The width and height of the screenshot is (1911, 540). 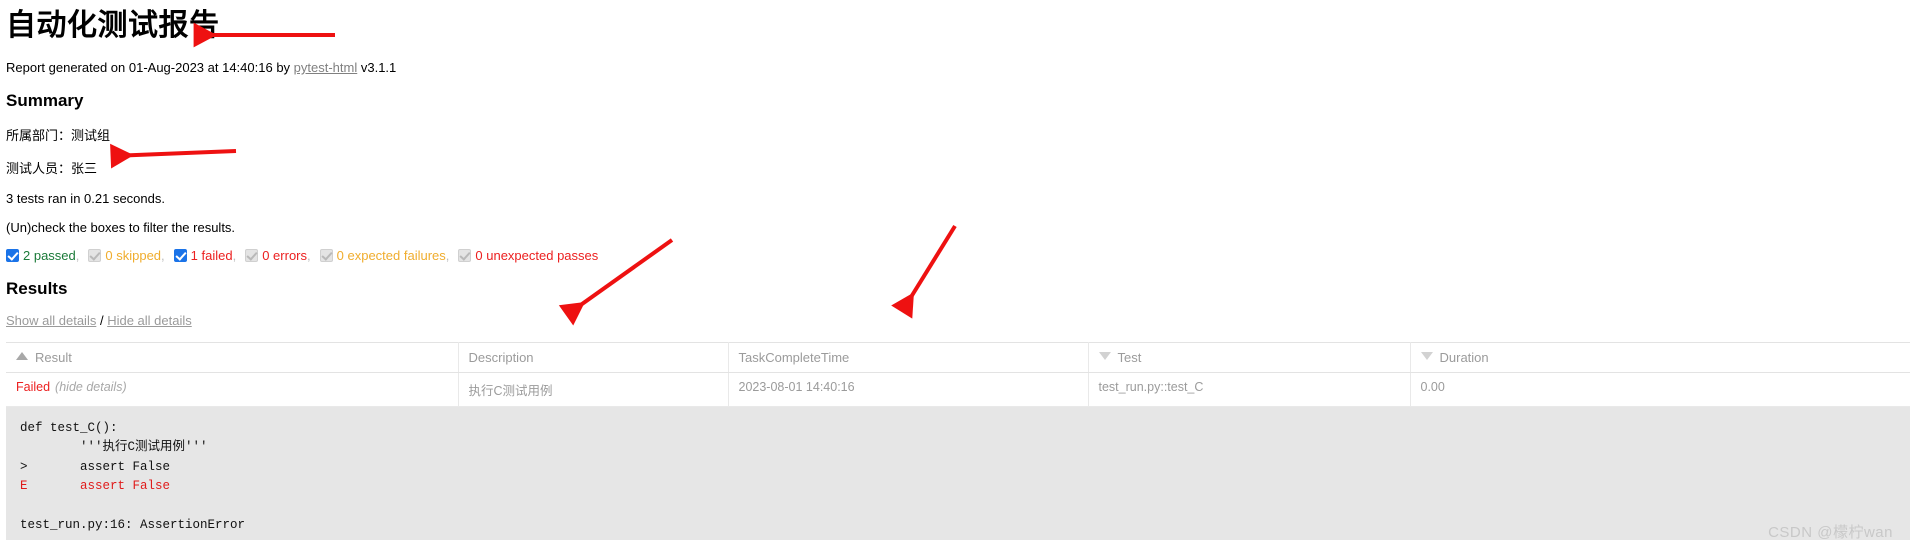 What do you see at coordinates (232, 357) in the screenshot?
I see `column-header-result: Result` at bounding box center [232, 357].